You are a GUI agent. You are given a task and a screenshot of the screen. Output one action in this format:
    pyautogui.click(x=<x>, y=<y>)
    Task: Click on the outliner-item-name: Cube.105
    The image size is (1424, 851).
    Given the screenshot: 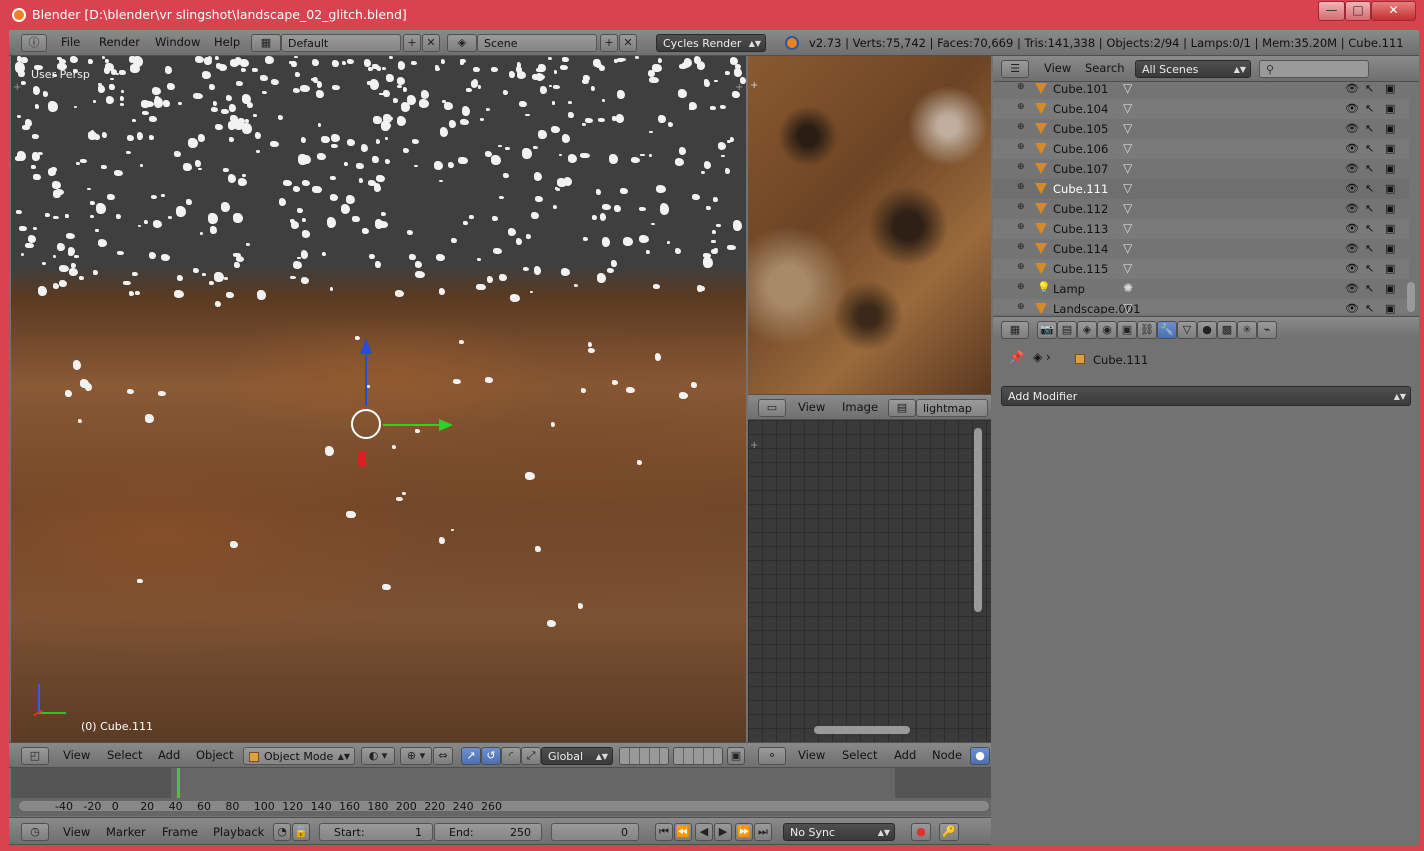 What is the action you would take?
    pyautogui.click(x=1080, y=129)
    